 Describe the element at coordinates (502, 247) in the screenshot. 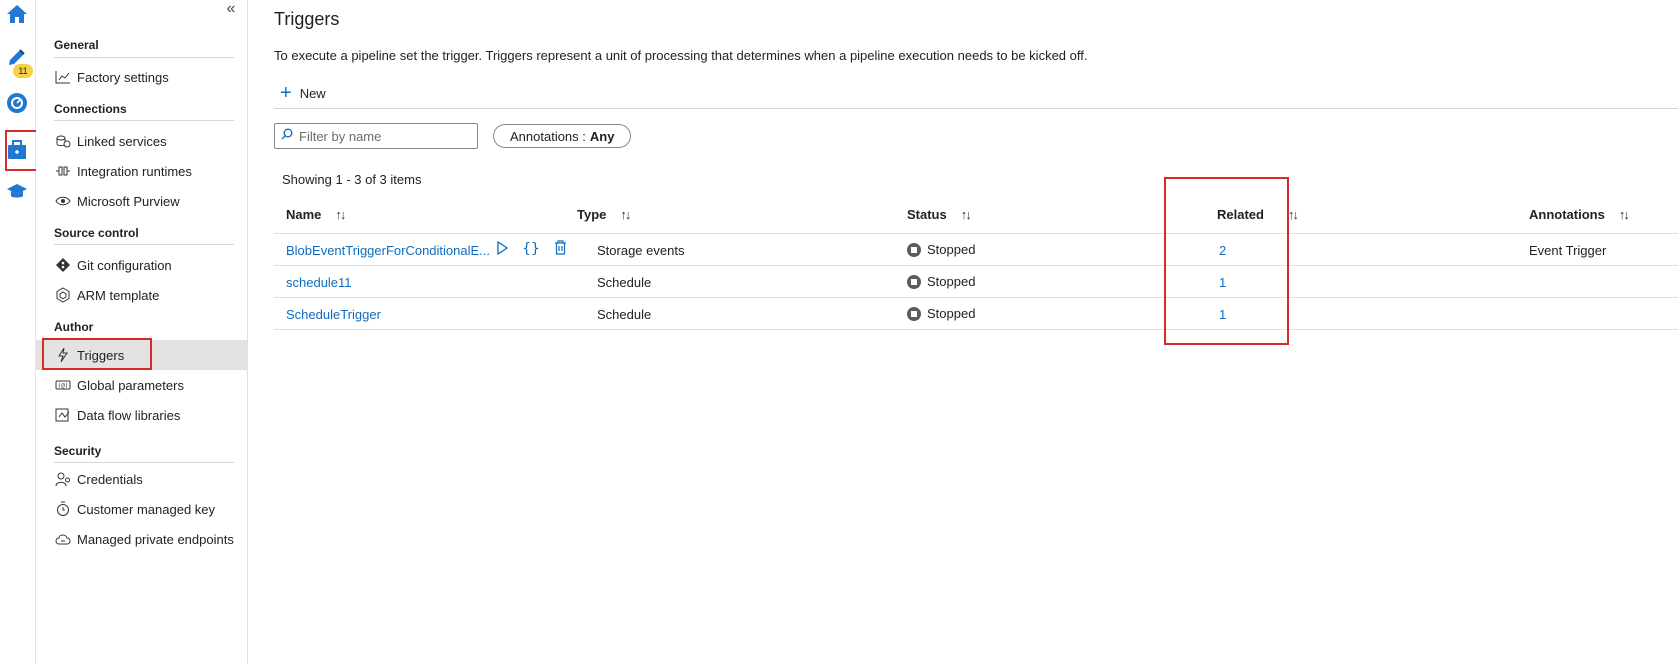

I see `run-trigger-icon` at that location.